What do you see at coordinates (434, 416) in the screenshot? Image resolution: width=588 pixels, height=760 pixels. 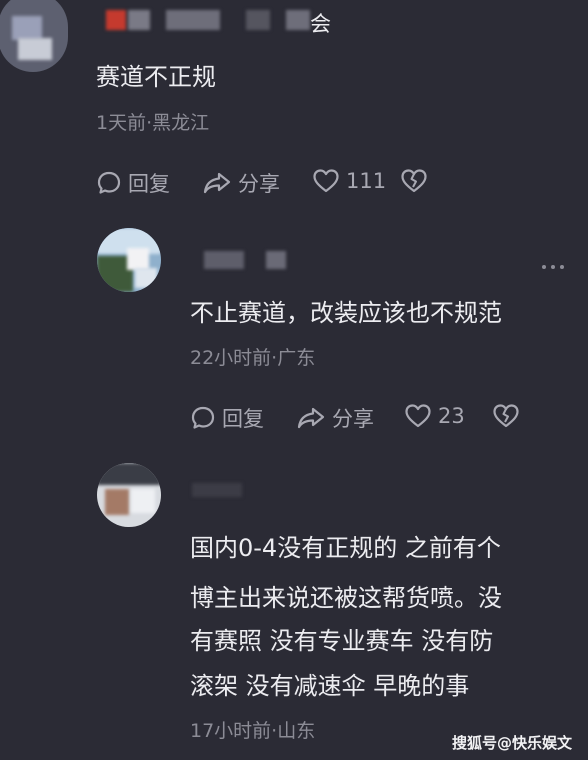 I see `like-button: 23` at bounding box center [434, 416].